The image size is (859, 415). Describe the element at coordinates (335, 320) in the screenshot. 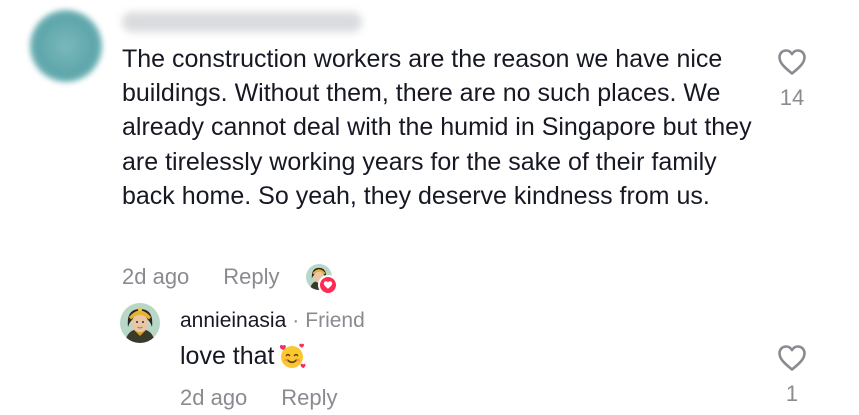

I see `friend-label: Friend` at that location.